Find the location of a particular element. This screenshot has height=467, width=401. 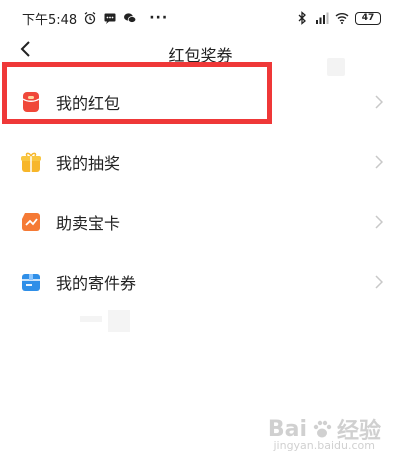

list-item-label: 助卖宝卡 is located at coordinates (88, 223).